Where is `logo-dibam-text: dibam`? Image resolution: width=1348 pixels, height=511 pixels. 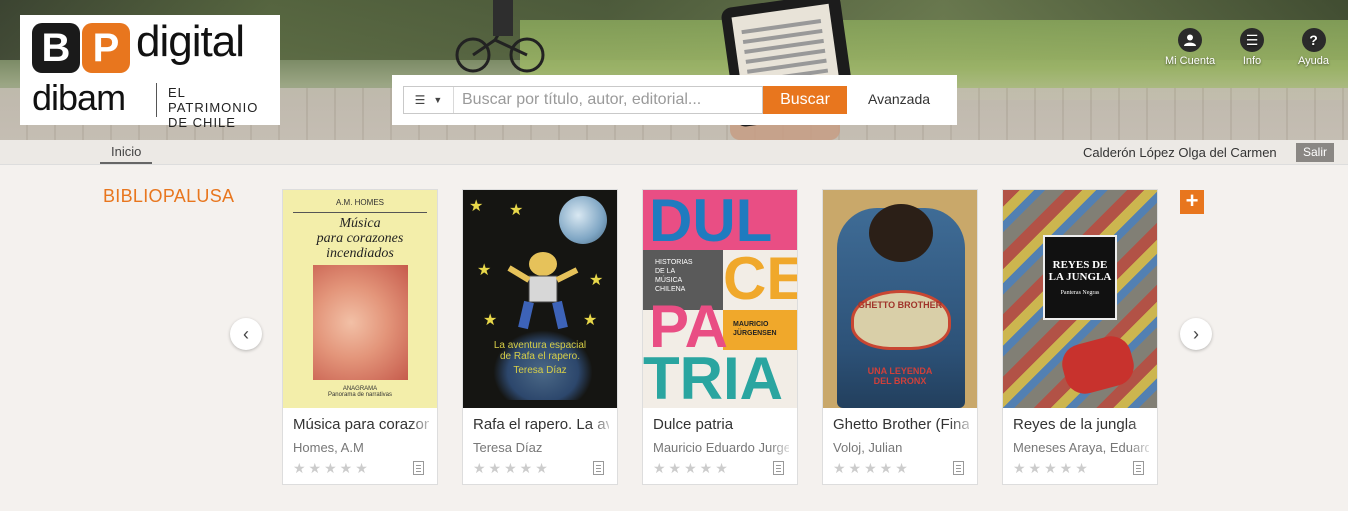 logo-dibam-text: dibam is located at coordinates (79, 97).